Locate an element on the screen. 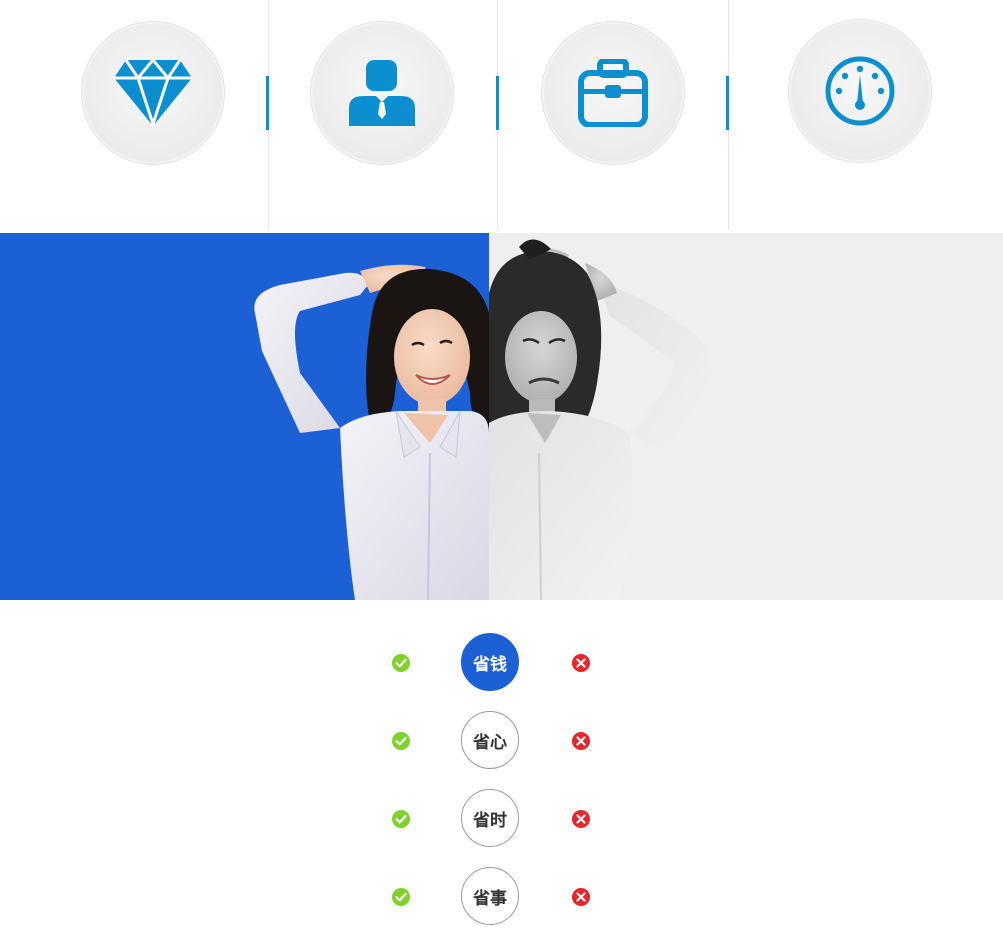 This screenshot has width=1003, height=934. briefcase-icon is located at coordinates (613, 93).